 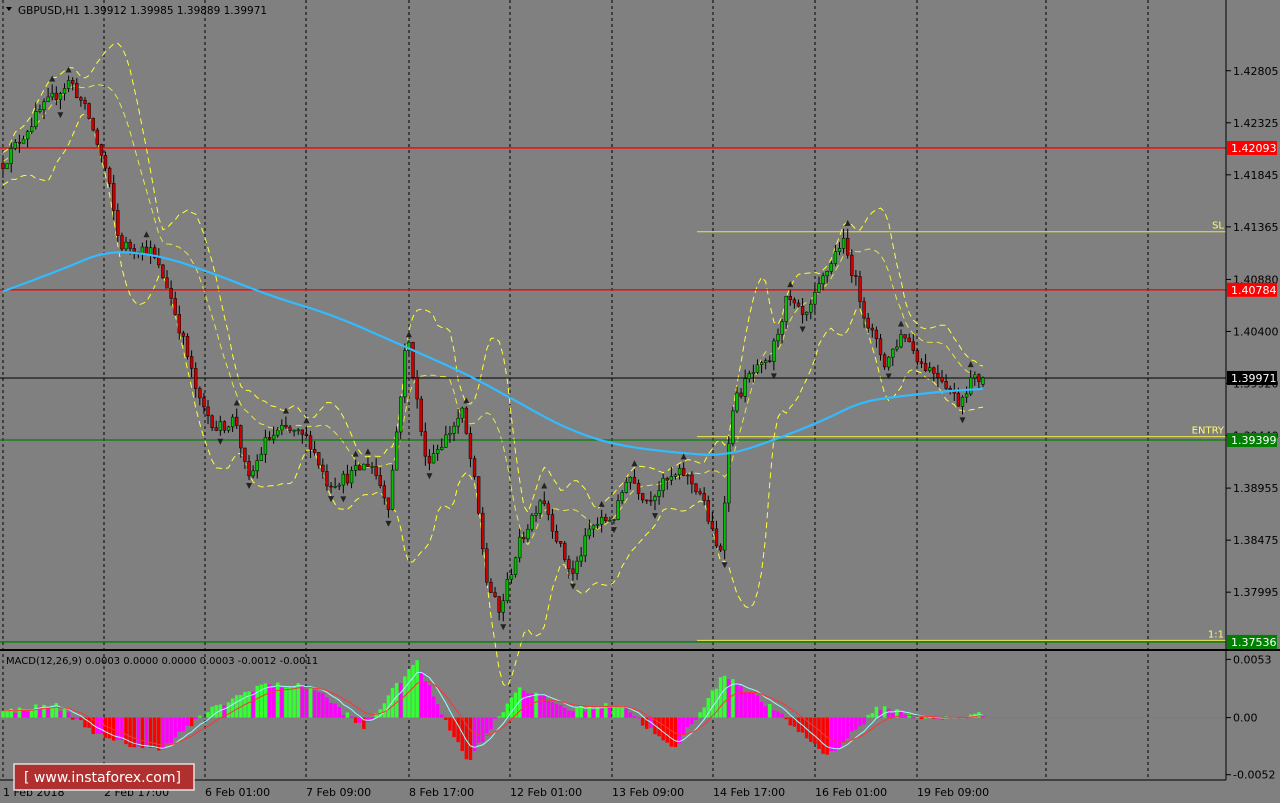 What do you see at coordinates (1256, 488) in the screenshot?
I see `price-tick-label: 1.38955` at bounding box center [1256, 488].